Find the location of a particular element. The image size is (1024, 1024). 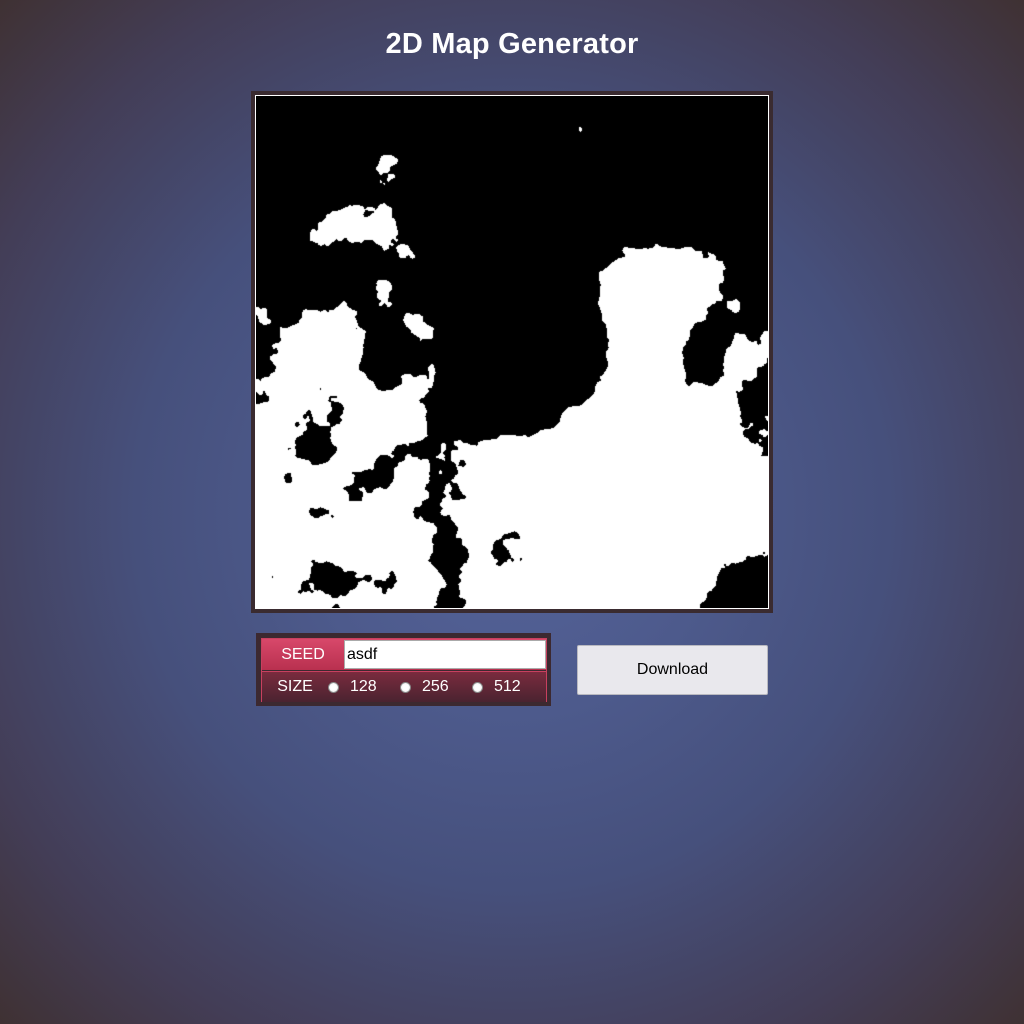

download-button: Download is located at coordinates (672, 670).